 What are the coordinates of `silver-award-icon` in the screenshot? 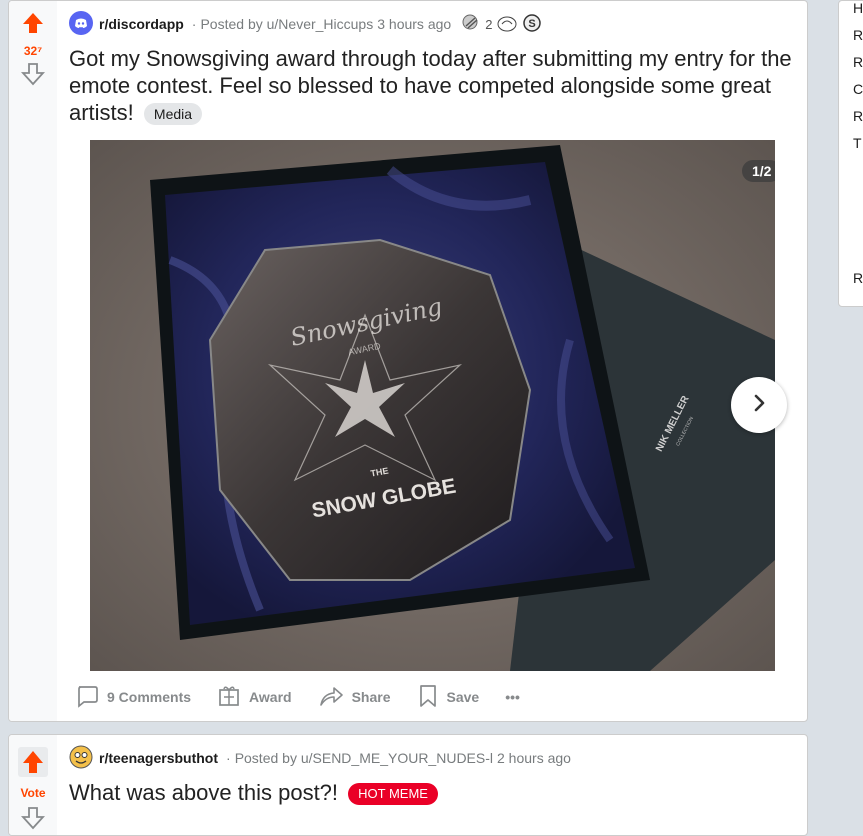 It's located at (471, 24).